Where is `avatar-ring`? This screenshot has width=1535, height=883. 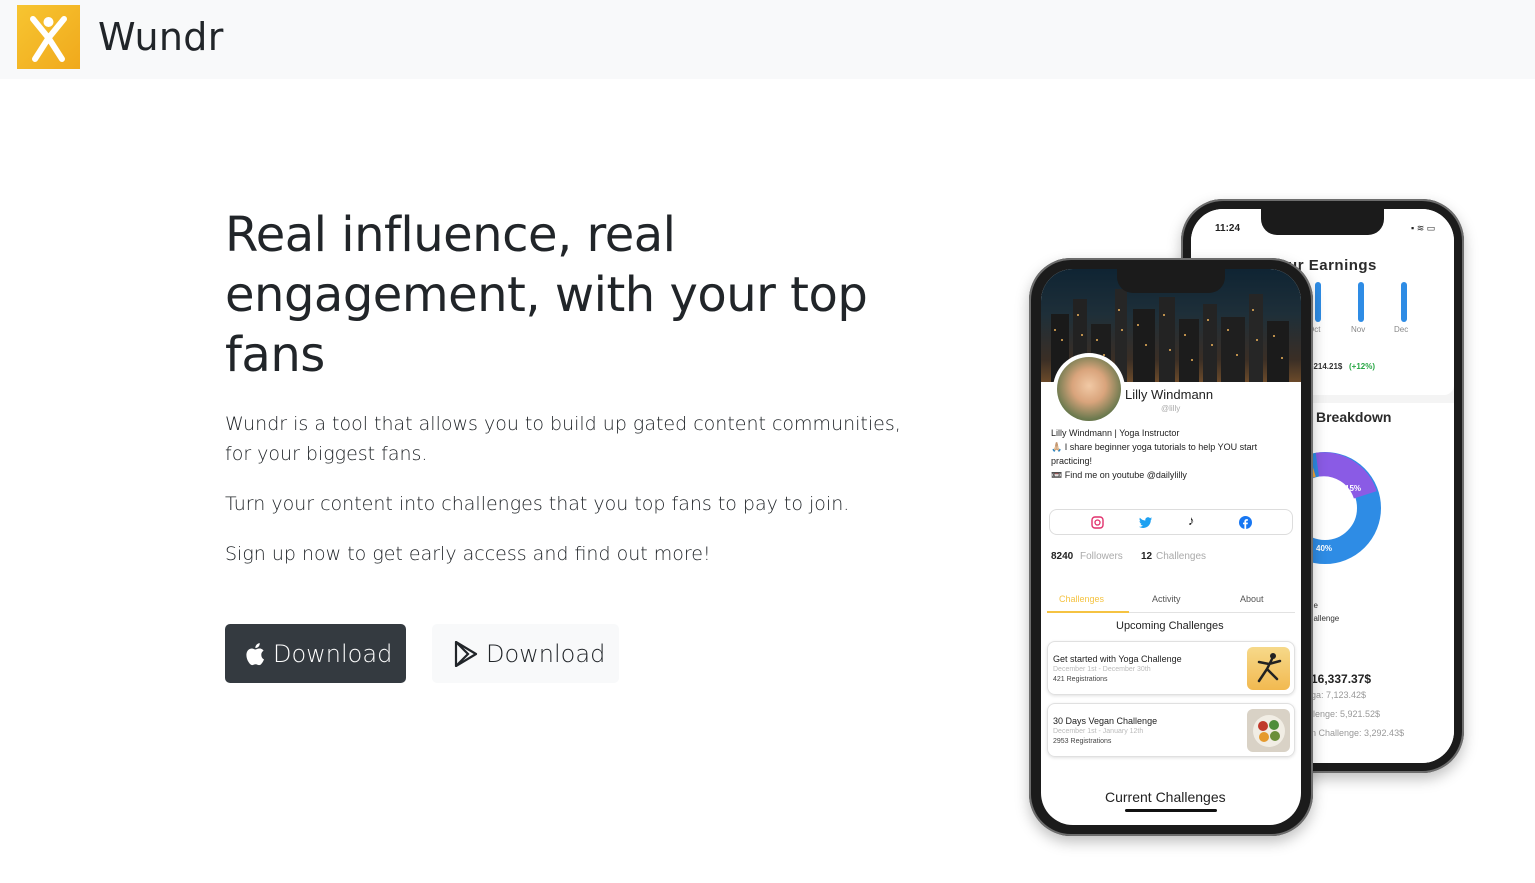
avatar-ring is located at coordinates (1089, 389).